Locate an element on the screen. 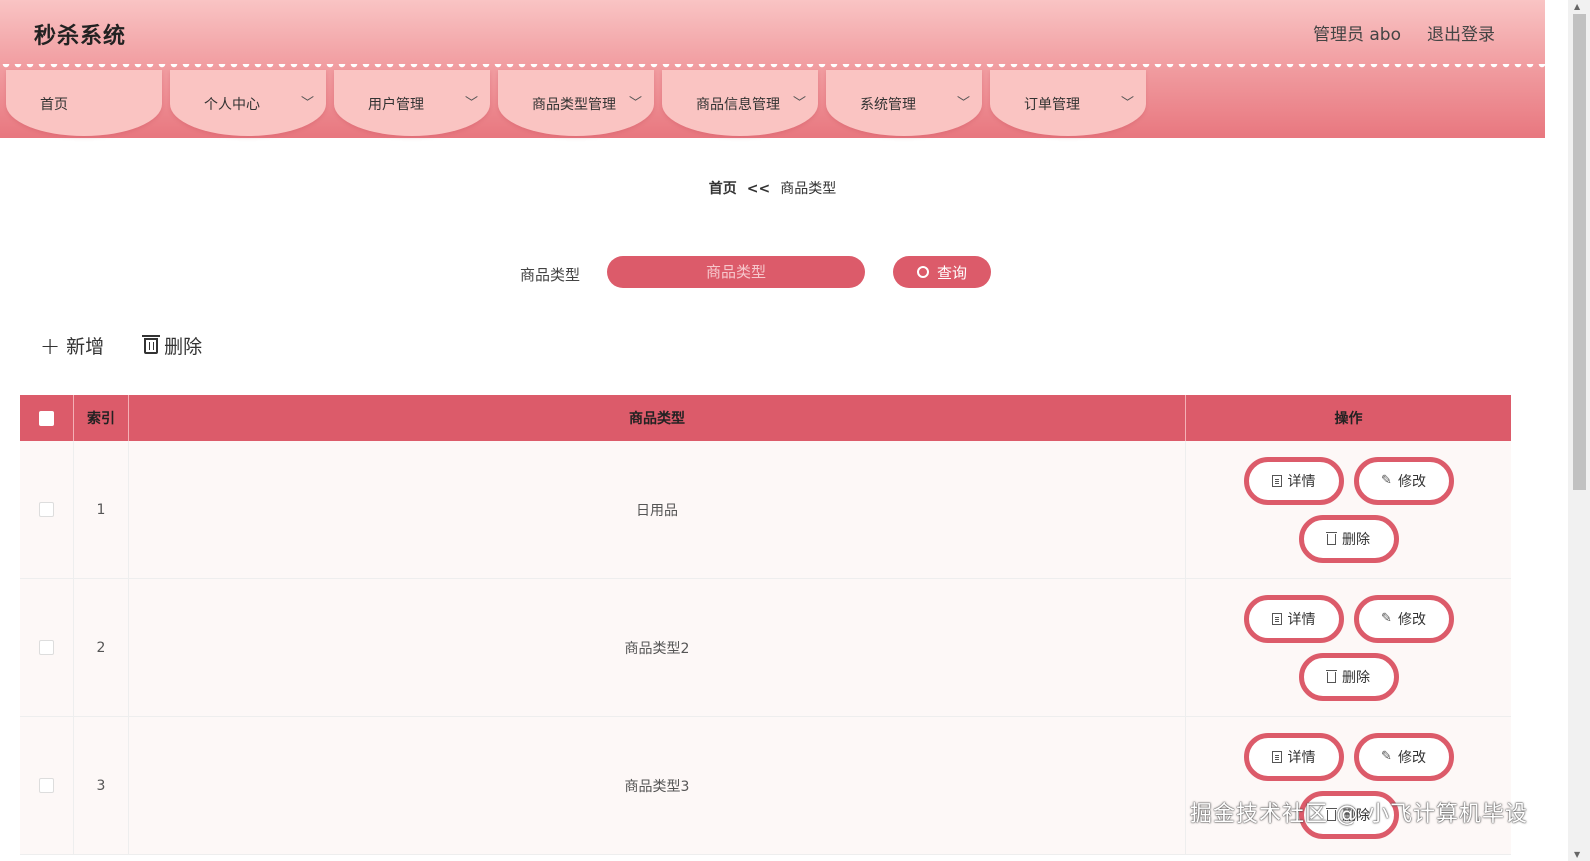 The image size is (1590, 861). row-index: 3 is located at coordinates (101, 785).